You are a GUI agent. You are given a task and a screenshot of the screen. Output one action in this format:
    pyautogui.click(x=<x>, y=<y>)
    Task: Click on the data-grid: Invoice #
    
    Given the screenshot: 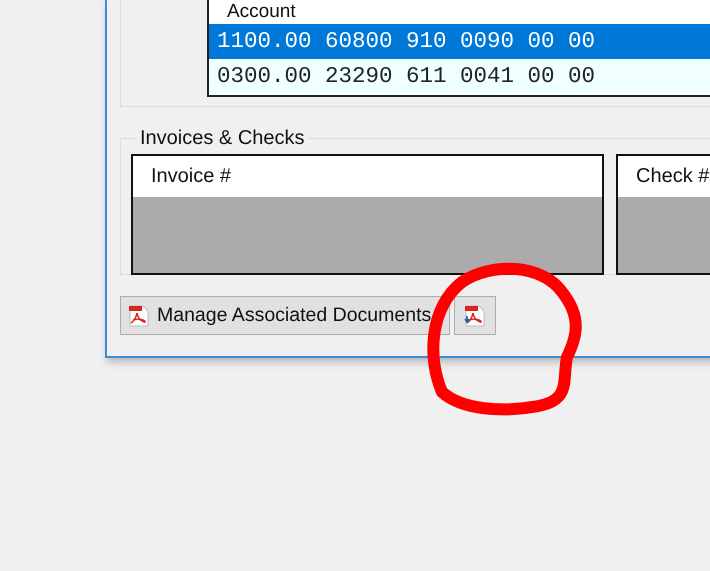 What is the action you would take?
    pyautogui.click(x=367, y=214)
    